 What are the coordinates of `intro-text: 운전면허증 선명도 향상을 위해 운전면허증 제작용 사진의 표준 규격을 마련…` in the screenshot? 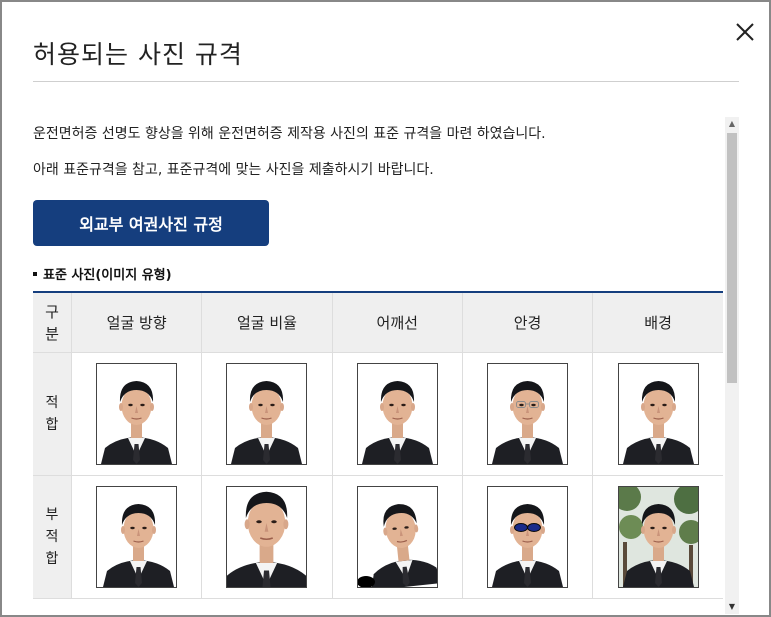 It's located at (289, 134).